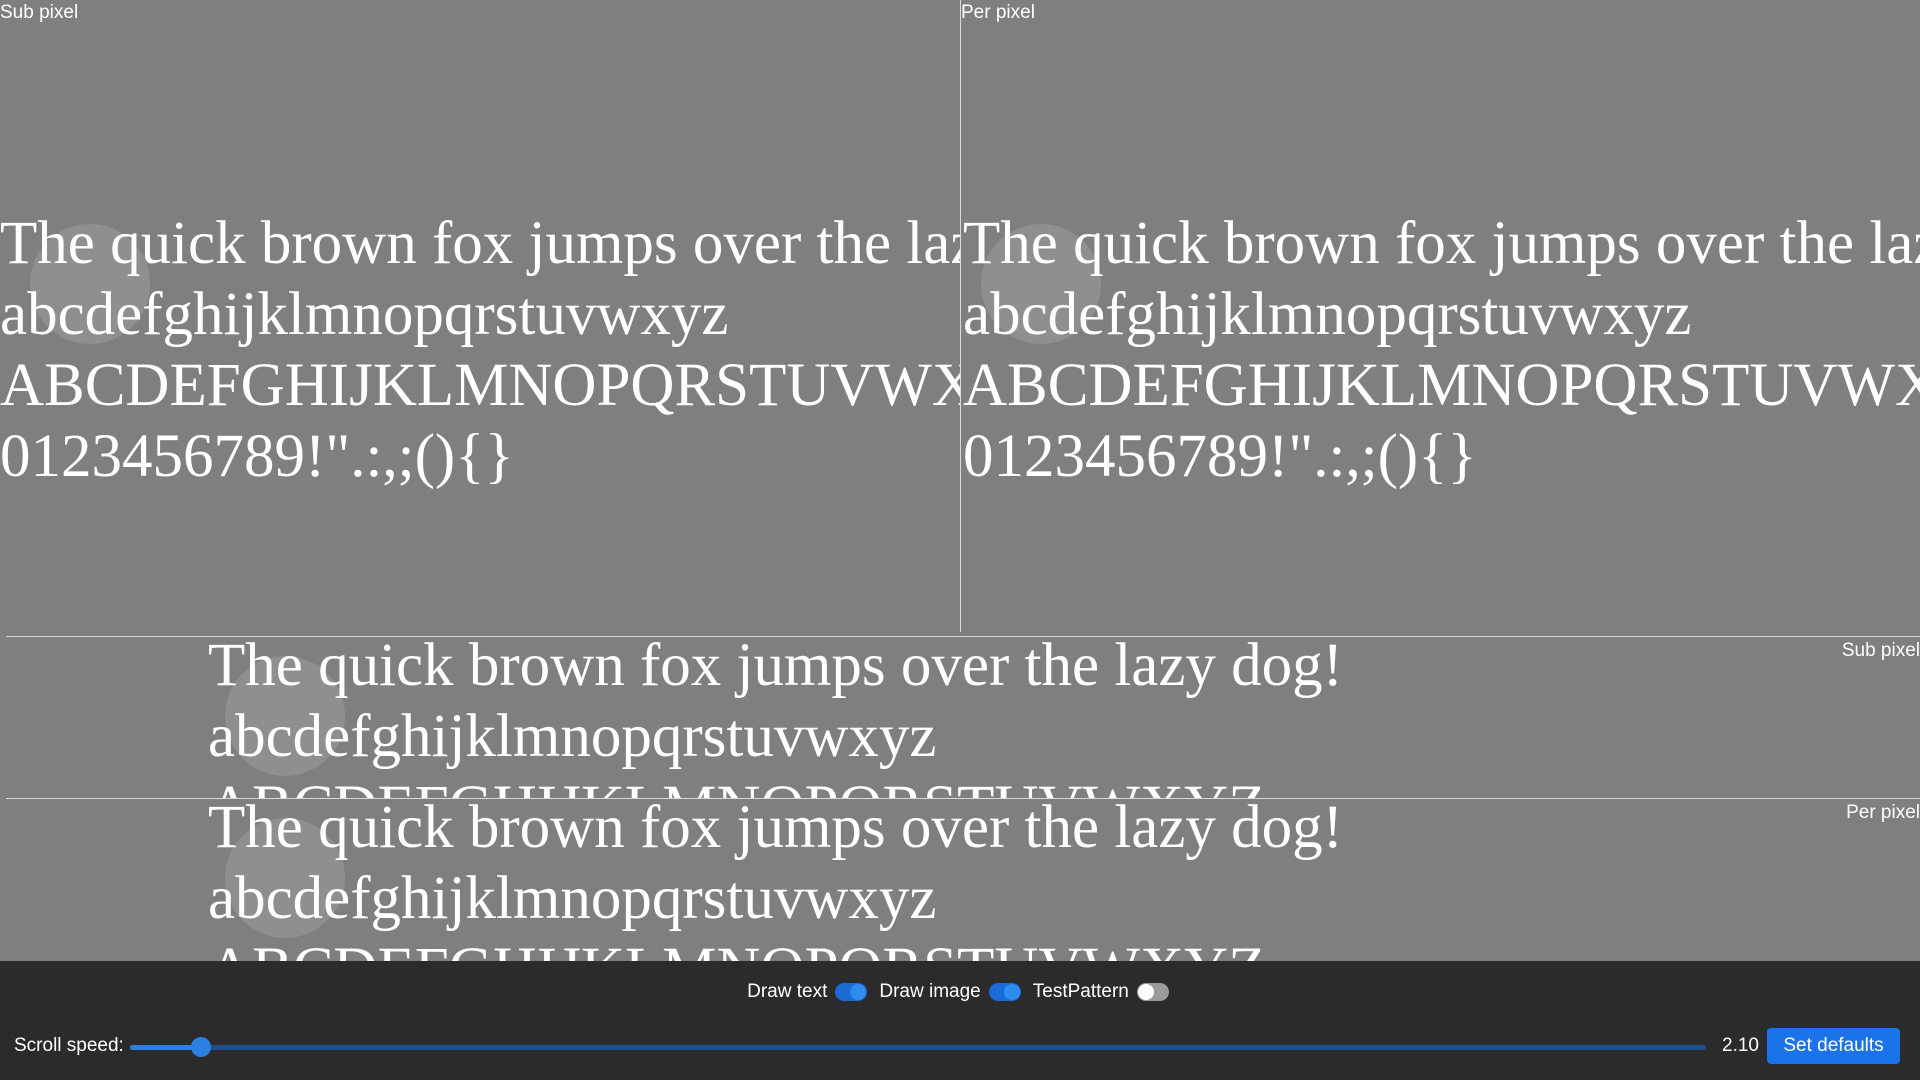 The width and height of the screenshot is (1920, 1080). I want to click on draw-text-label: Draw text, so click(787, 991).